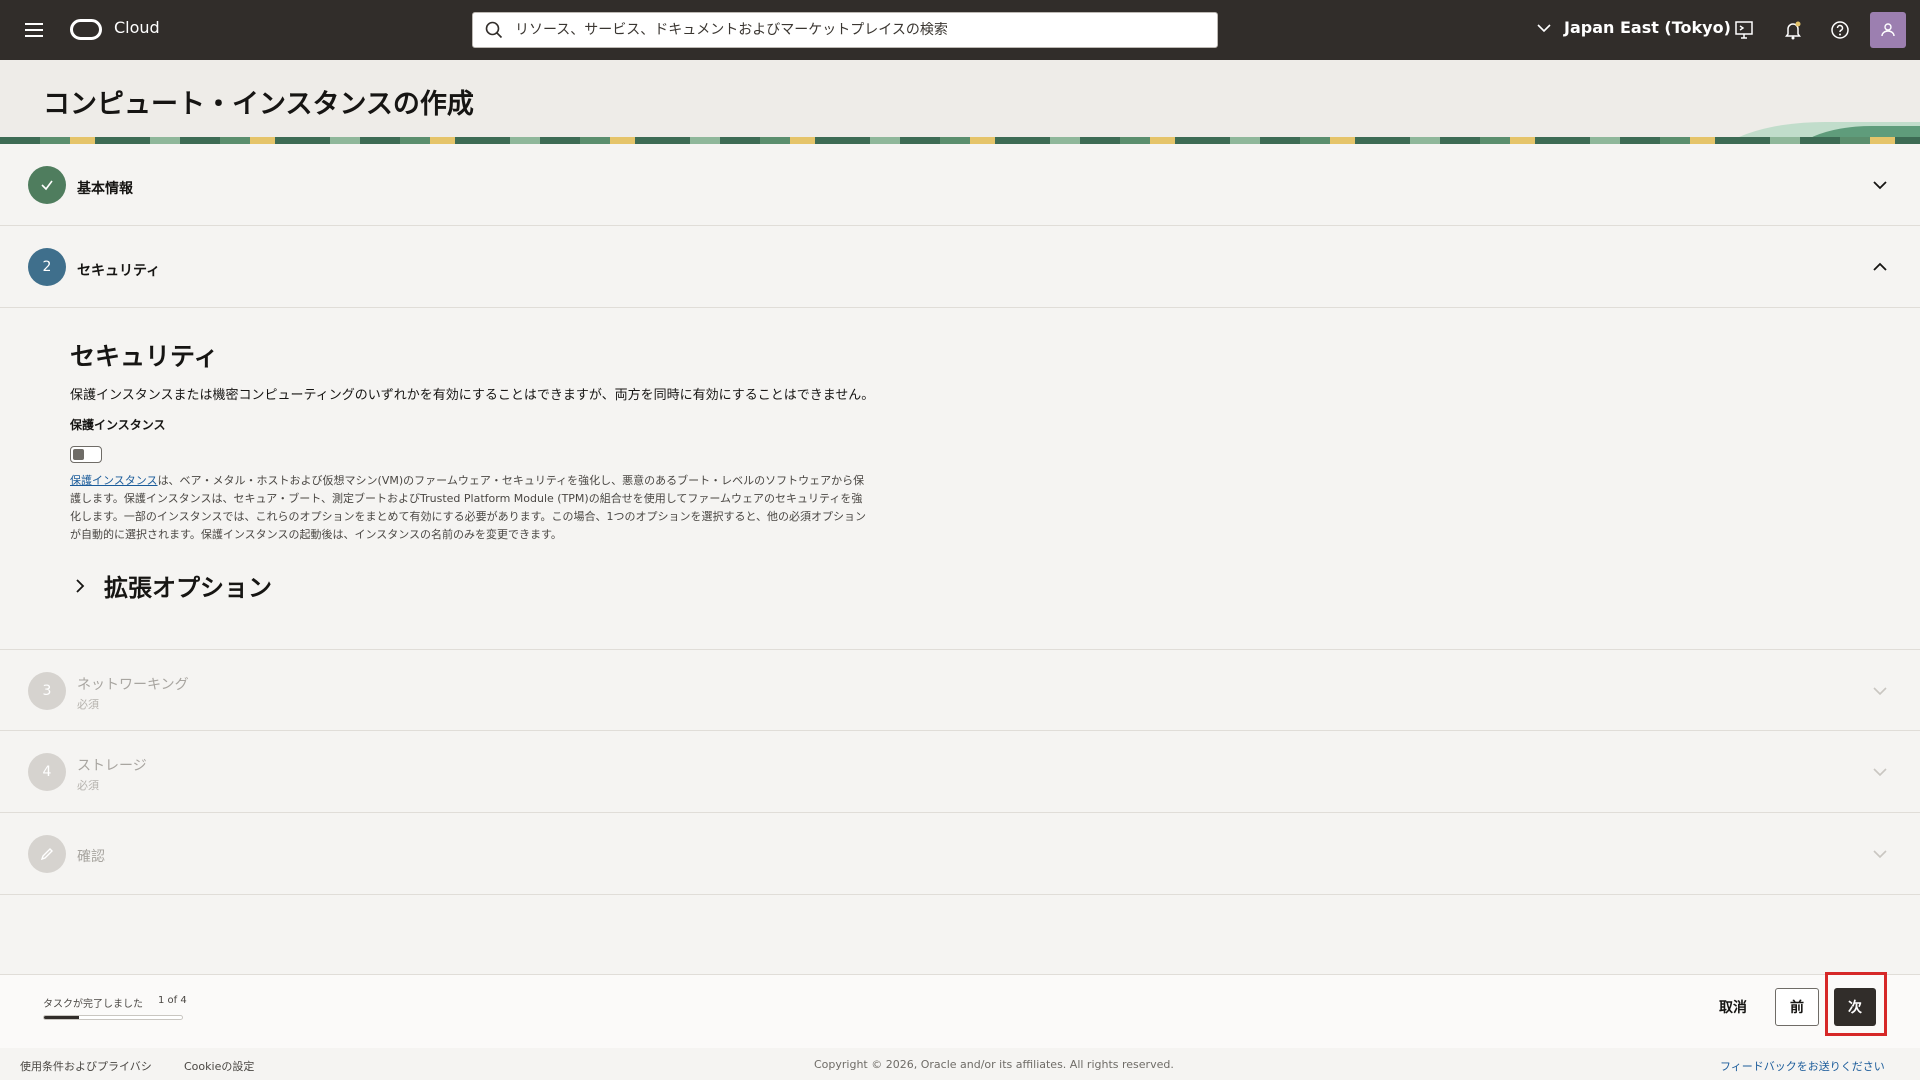 This screenshot has width=1920, height=1080. I want to click on chevron-up-icon, so click(1880, 267).